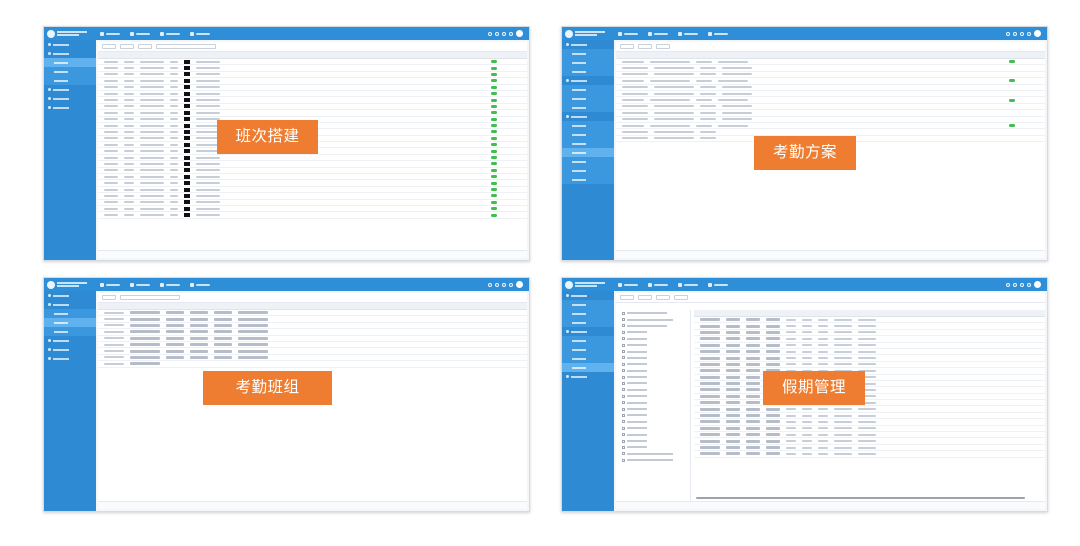 This screenshot has width=1080, height=546. I want to click on search-input, so click(150, 297).